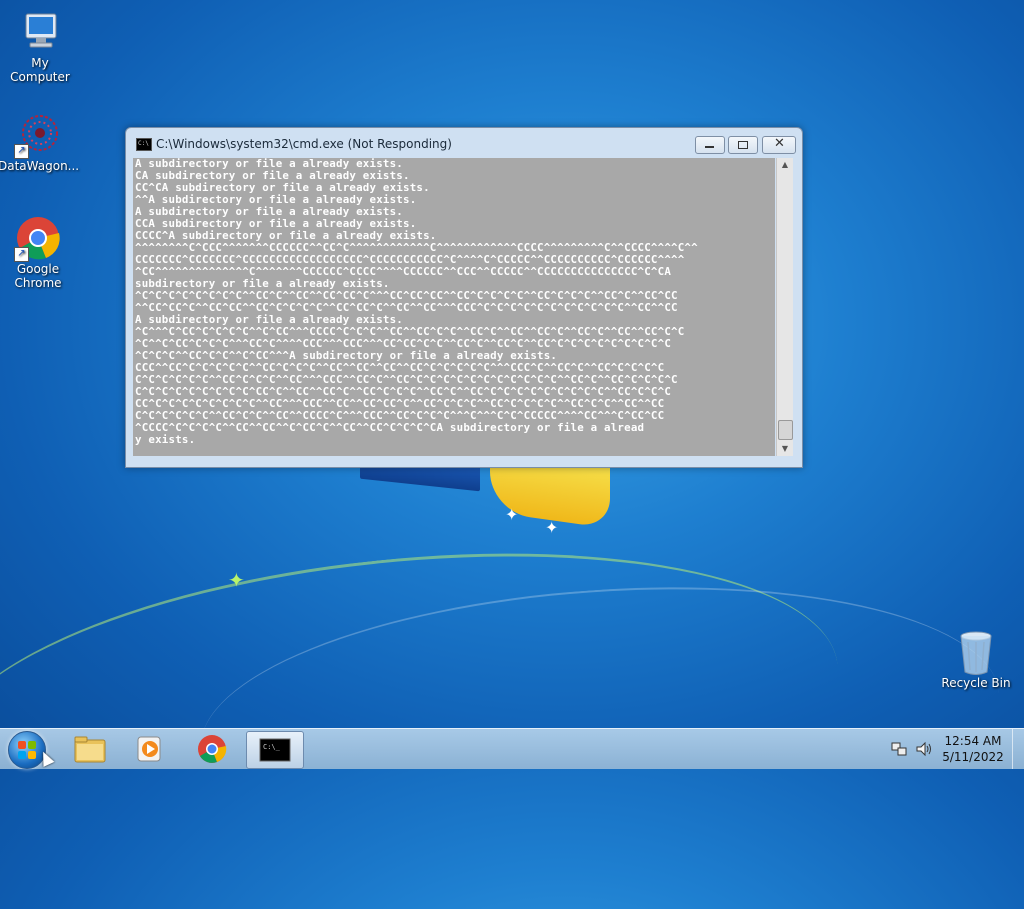 Image resolution: width=1024 pixels, height=909 pixels. What do you see at coordinates (899, 750) in the screenshot?
I see `network-icon` at bounding box center [899, 750].